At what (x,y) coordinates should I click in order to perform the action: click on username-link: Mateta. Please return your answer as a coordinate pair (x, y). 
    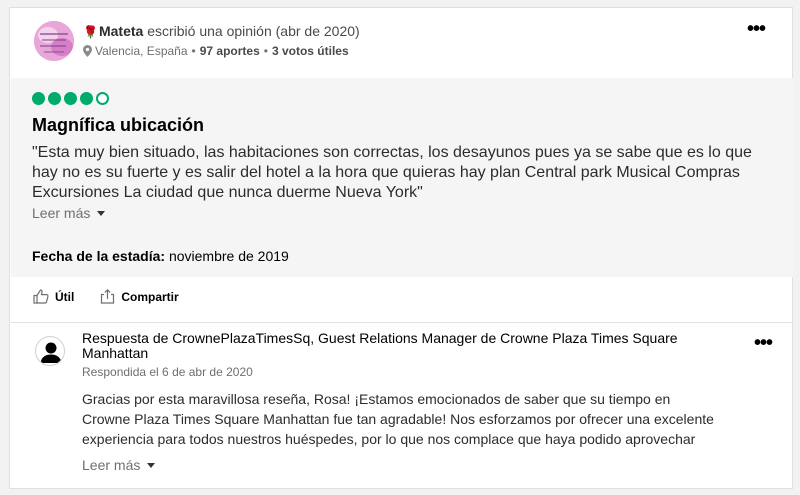
    Looking at the image, I should click on (121, 31).